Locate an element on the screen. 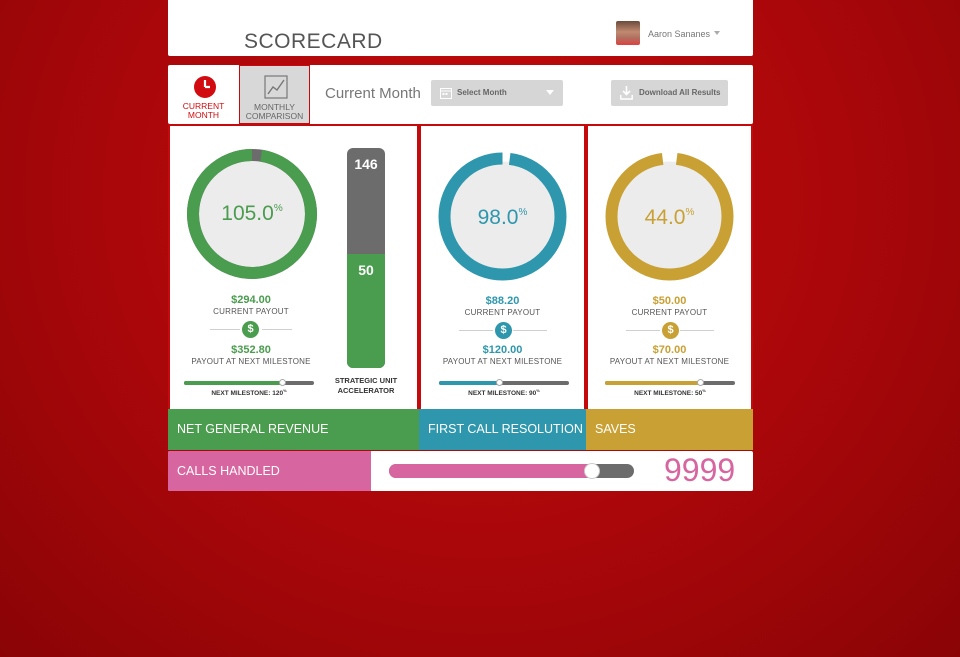 This screenshot has height=657, width=960. download-icon is located at coordinates (626, 93).